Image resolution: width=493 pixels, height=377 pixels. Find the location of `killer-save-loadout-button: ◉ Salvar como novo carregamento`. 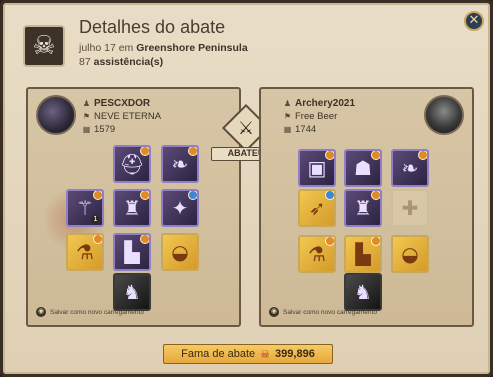

killer-save-loadout-button: ◉ Salvar como novo carregamento is located at coordinates (90, 312).